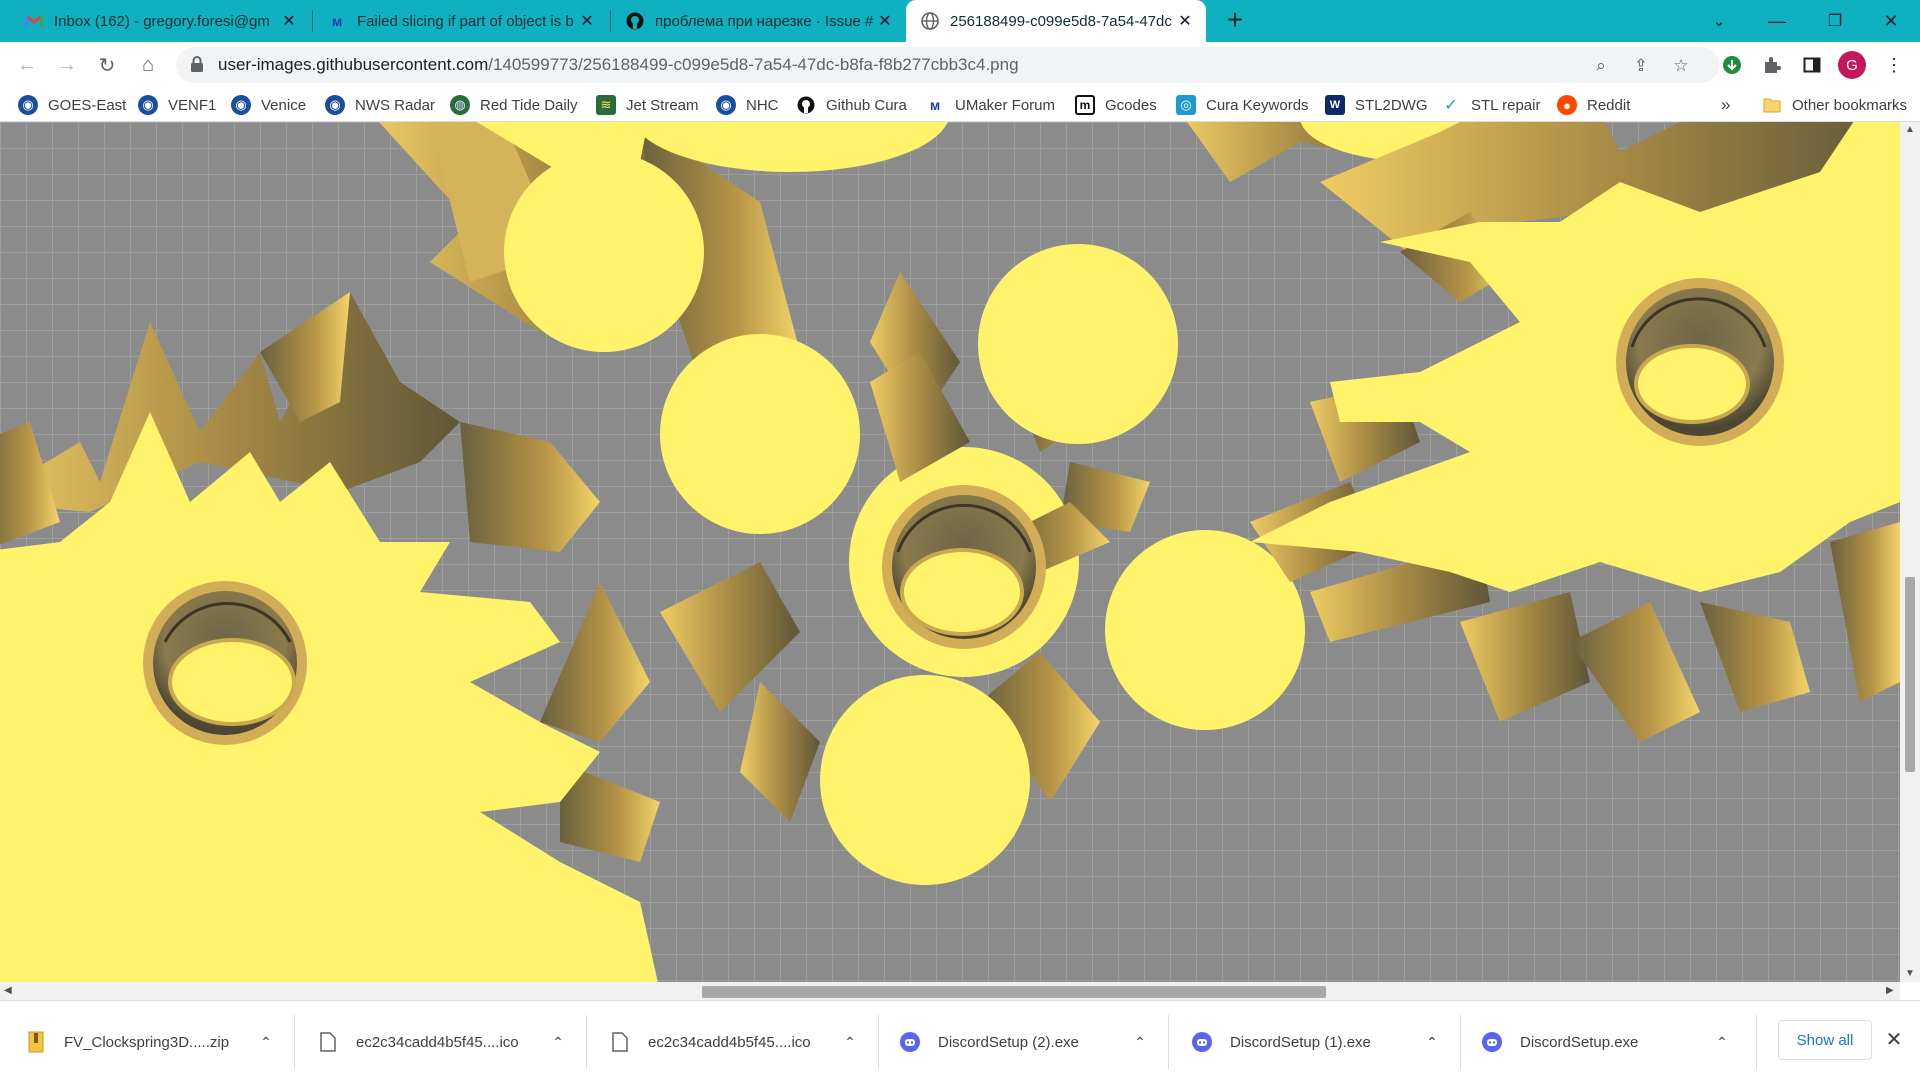  Describe the element at coordinates (1835, 21) in the screenshot. I see `restore-icon: ❐` at that location.